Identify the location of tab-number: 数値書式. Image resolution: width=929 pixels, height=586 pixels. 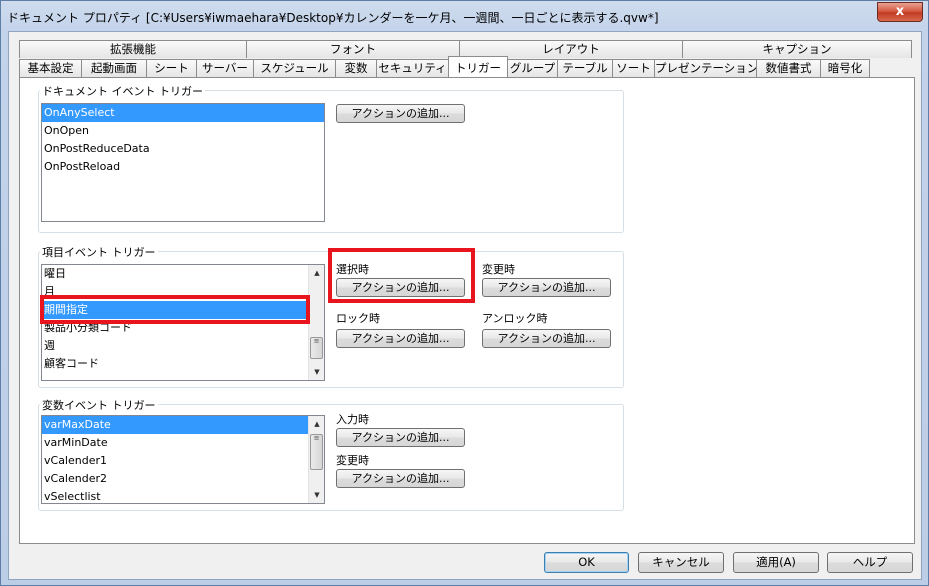
(788, 68).